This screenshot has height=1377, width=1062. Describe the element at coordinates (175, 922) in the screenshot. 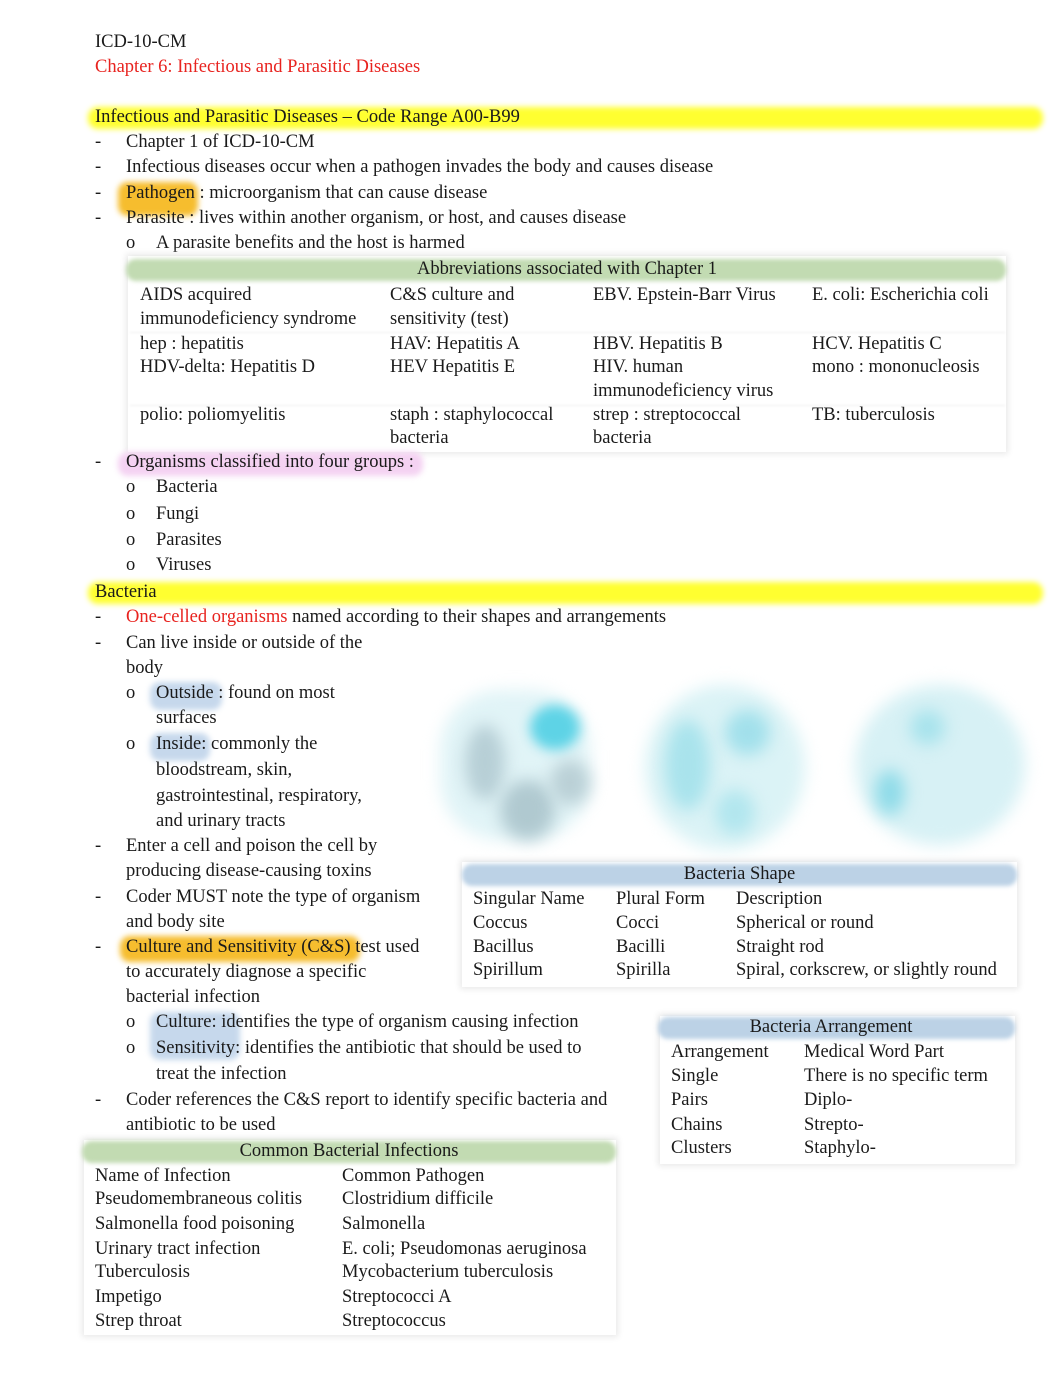

I see `list-item-cont: and body site` at that location.